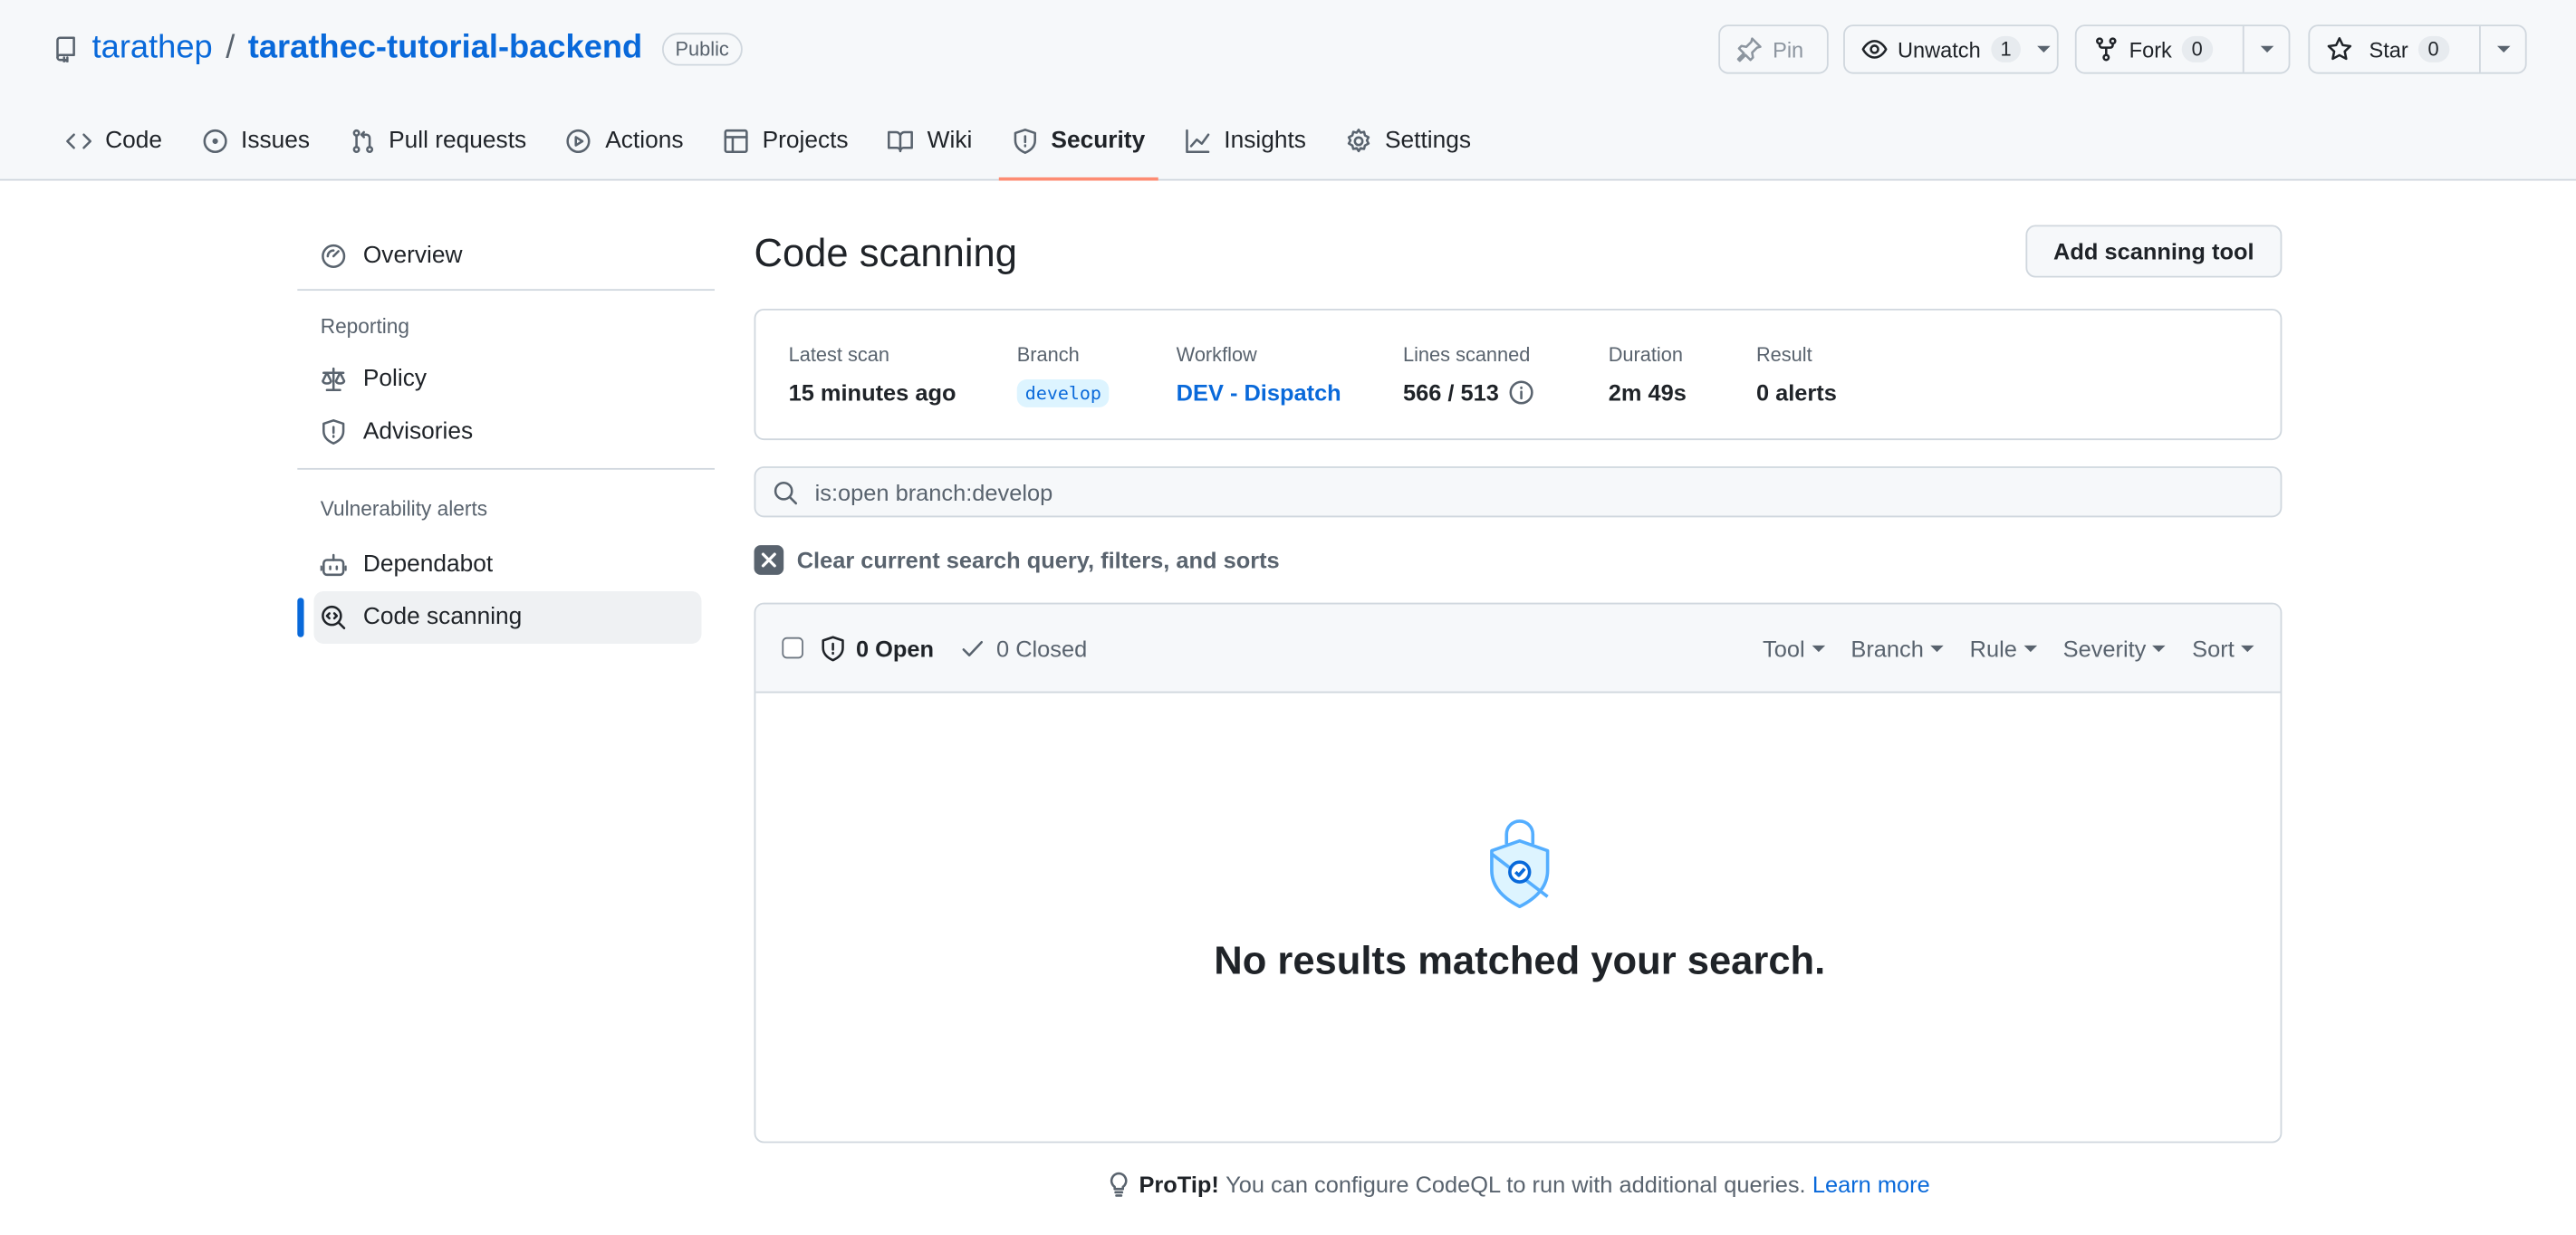 This screenshot has height=1235, width=2576. What do you see at coordinates (412, 256) in the screenshot?
I see `sidebar-item-label: Overview` at bounding box center [412, 256].